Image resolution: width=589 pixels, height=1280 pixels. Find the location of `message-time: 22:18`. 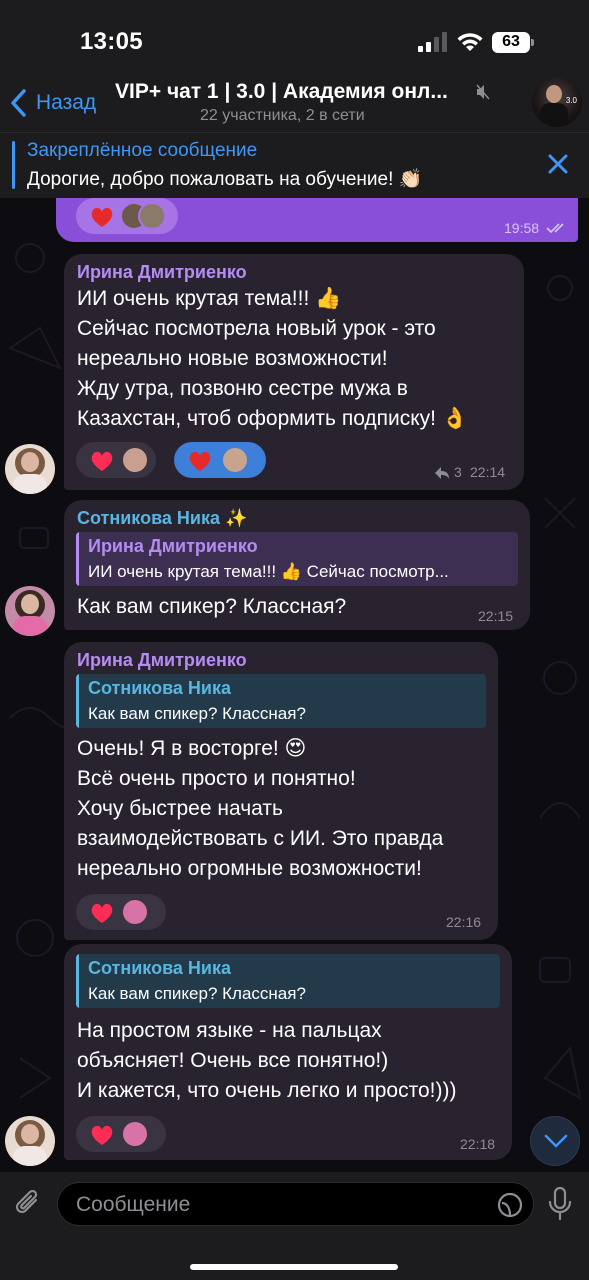

message-time: 22:18 is located at coordinates (478, 1144).